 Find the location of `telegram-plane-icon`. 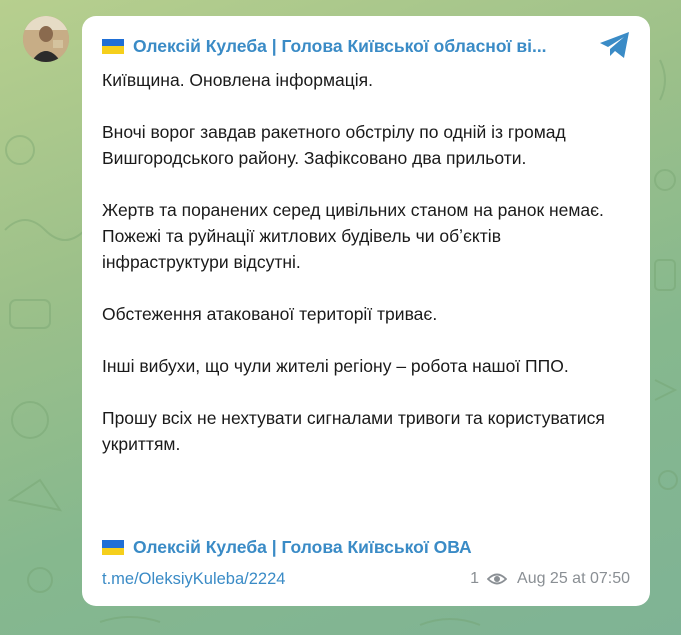

telegram-plane-icon is located at coordinates (615, 45).